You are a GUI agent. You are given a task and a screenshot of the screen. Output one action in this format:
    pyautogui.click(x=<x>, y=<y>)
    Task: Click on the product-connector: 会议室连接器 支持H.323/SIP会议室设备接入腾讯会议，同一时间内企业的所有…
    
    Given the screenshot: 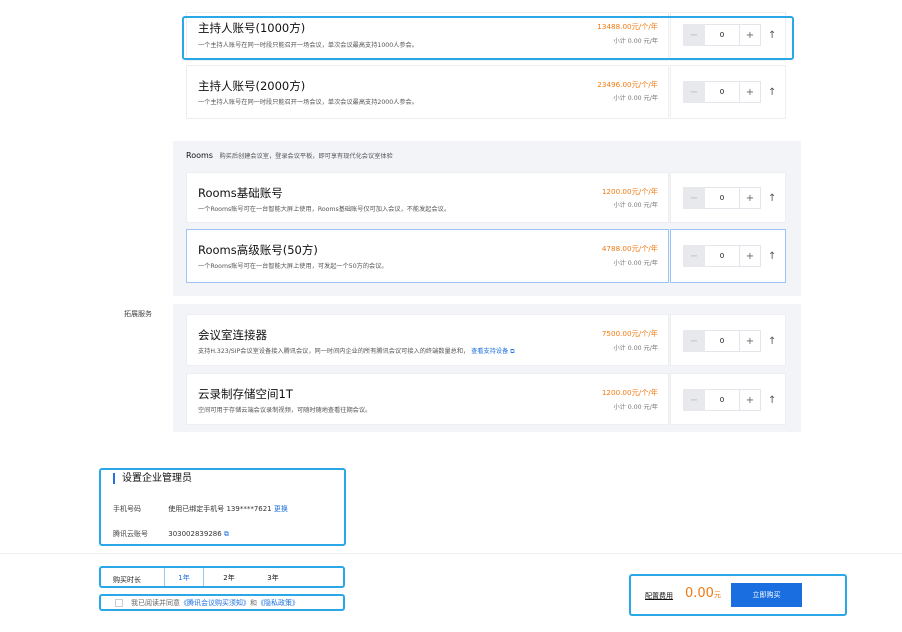 What is the action you would take?
    pyautogui.click(x=427, y=340)
    